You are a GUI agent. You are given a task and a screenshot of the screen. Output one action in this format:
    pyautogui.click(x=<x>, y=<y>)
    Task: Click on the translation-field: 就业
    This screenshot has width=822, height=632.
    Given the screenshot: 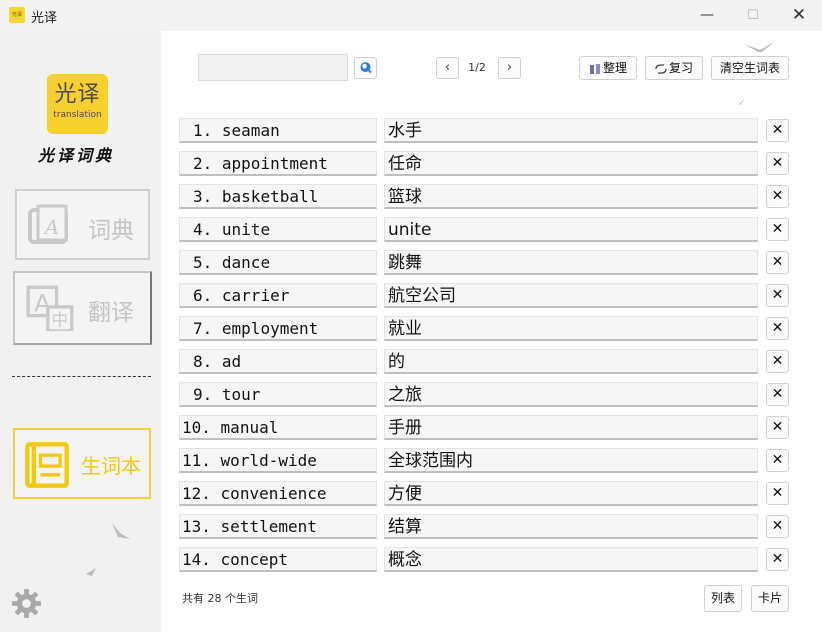 What is the action you would take?
    pyautogui.click(x=571, y=328)
    